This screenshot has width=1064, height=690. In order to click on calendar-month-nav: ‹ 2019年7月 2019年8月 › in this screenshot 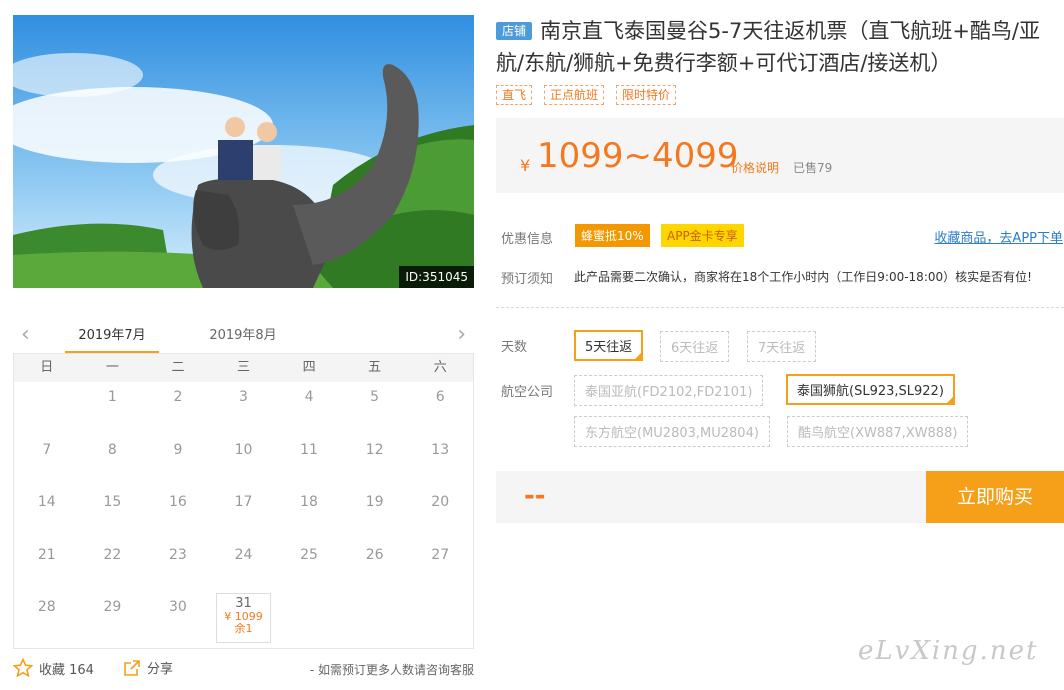, I will do `click(243, 336)`.